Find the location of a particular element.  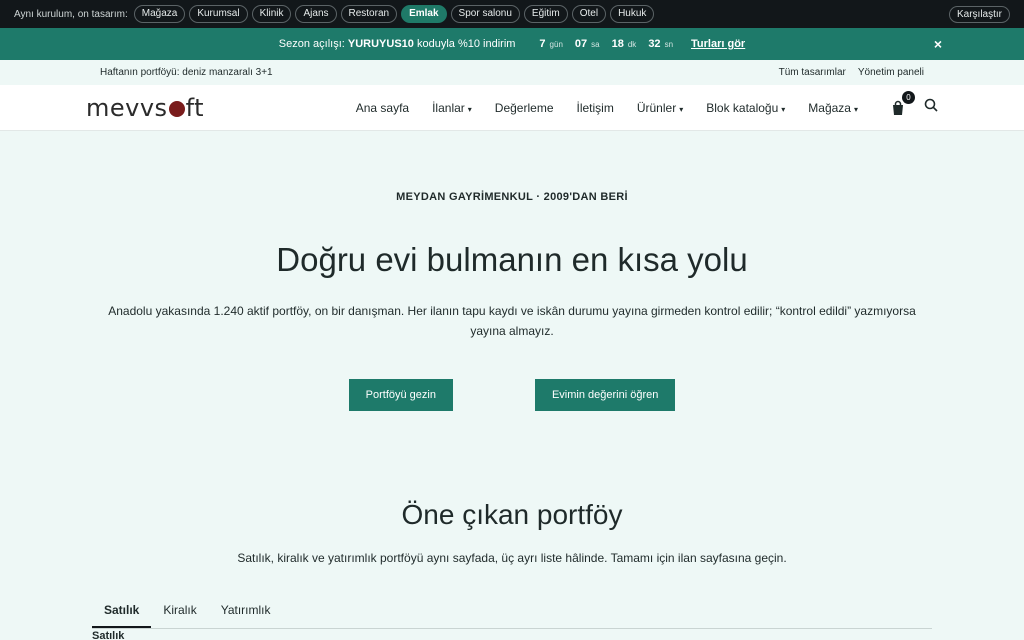

browse-portfolio-button: Portföyü gezin is located at coordinates (400, 395).